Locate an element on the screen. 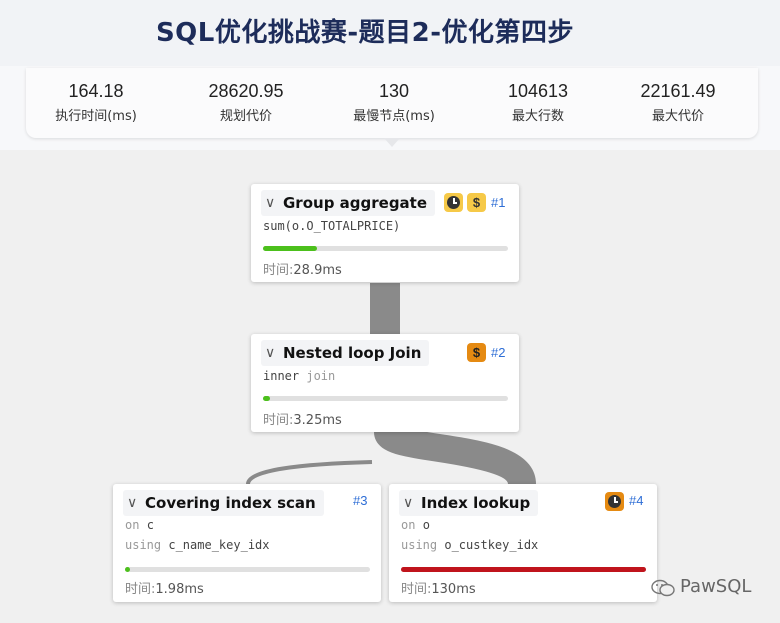  node-header: ∨ Group aggregate is located at coordinates (348, 203).